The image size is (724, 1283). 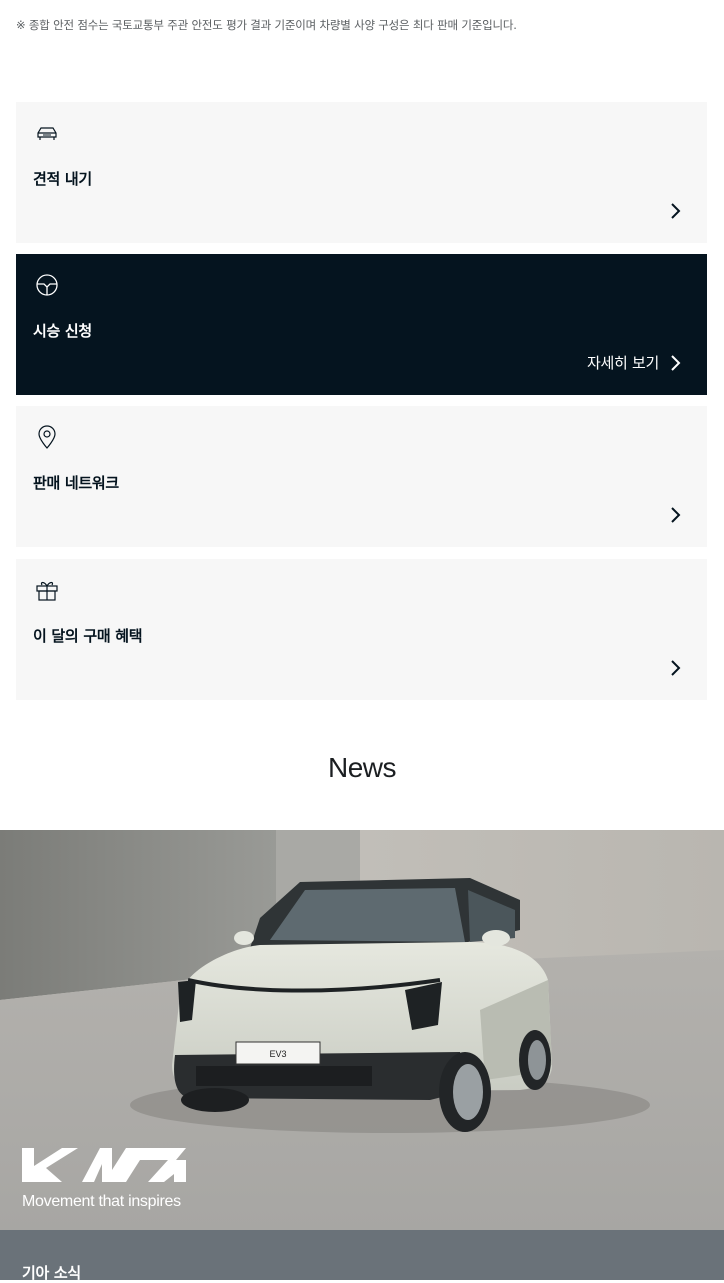 I want to click on location-pin-icon, so click(x=47, y=437).